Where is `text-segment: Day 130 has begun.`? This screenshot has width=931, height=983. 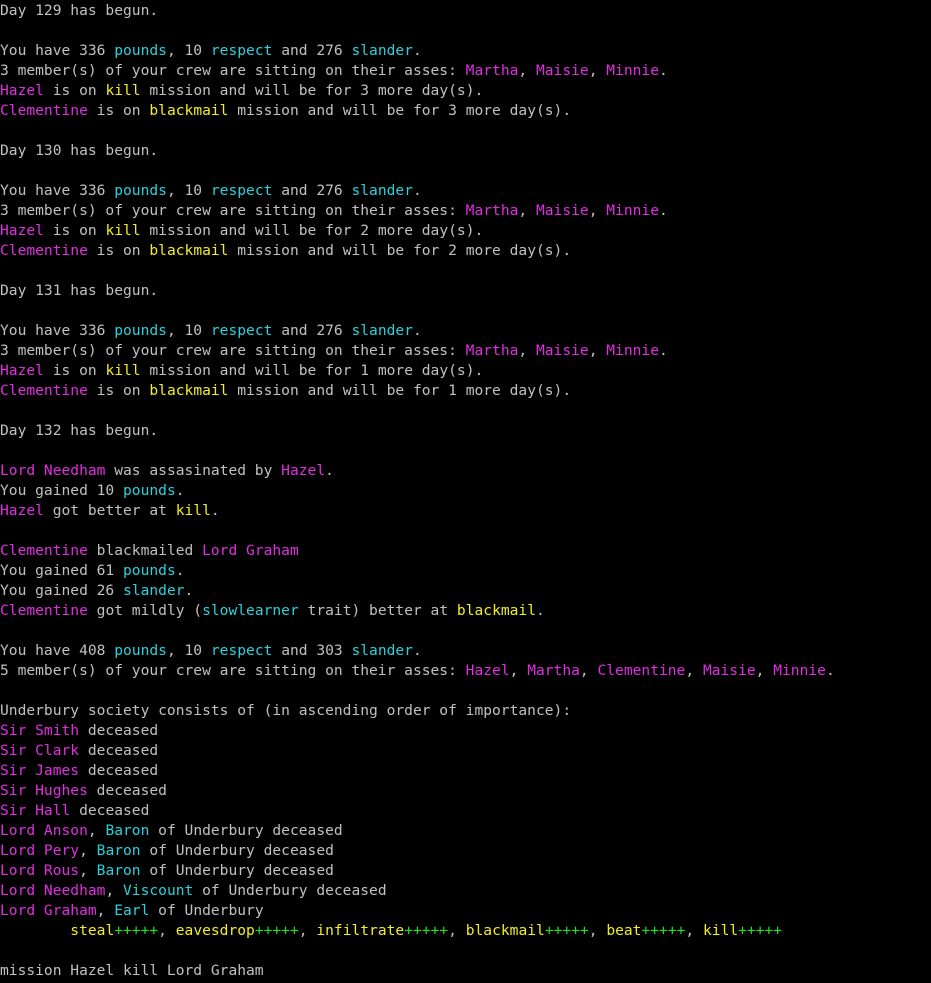 text-segment: Day 130 has begun. is located at coordinates (79, 150).